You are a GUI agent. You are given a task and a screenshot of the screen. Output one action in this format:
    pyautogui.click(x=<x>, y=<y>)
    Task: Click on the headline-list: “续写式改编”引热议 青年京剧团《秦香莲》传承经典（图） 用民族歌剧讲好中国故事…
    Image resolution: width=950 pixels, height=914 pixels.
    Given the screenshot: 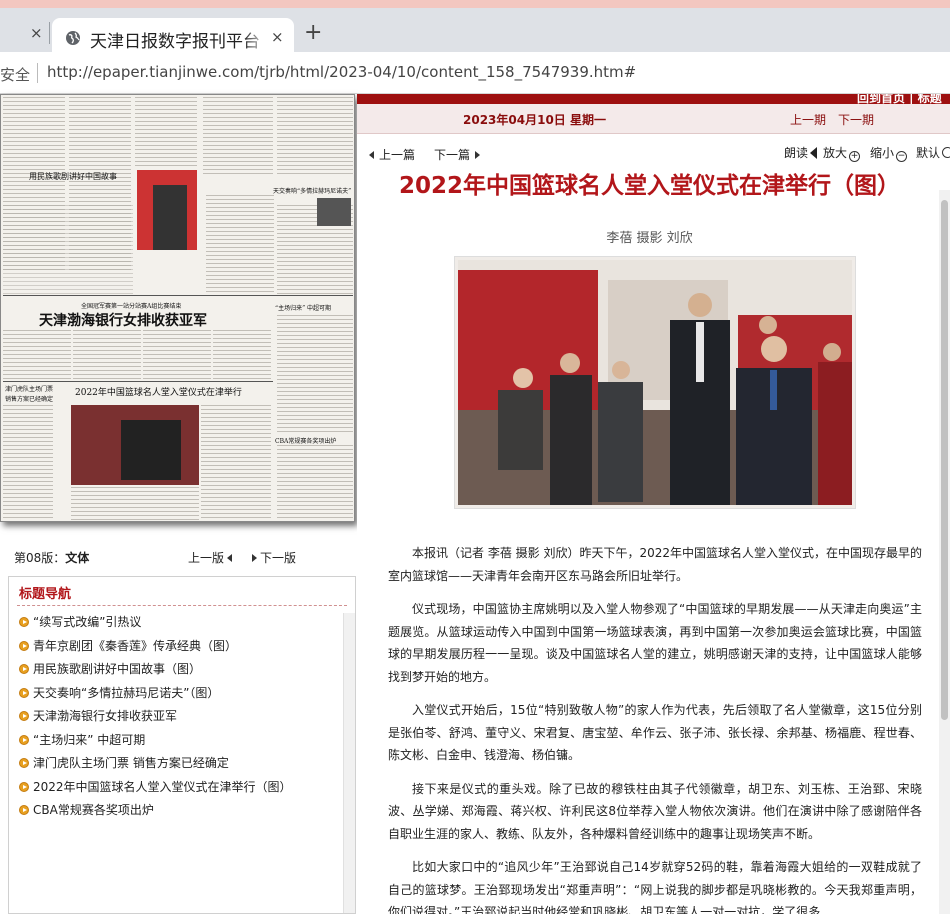 What is the action you would take?
    pyautogui.click(x=179, y=719)
    